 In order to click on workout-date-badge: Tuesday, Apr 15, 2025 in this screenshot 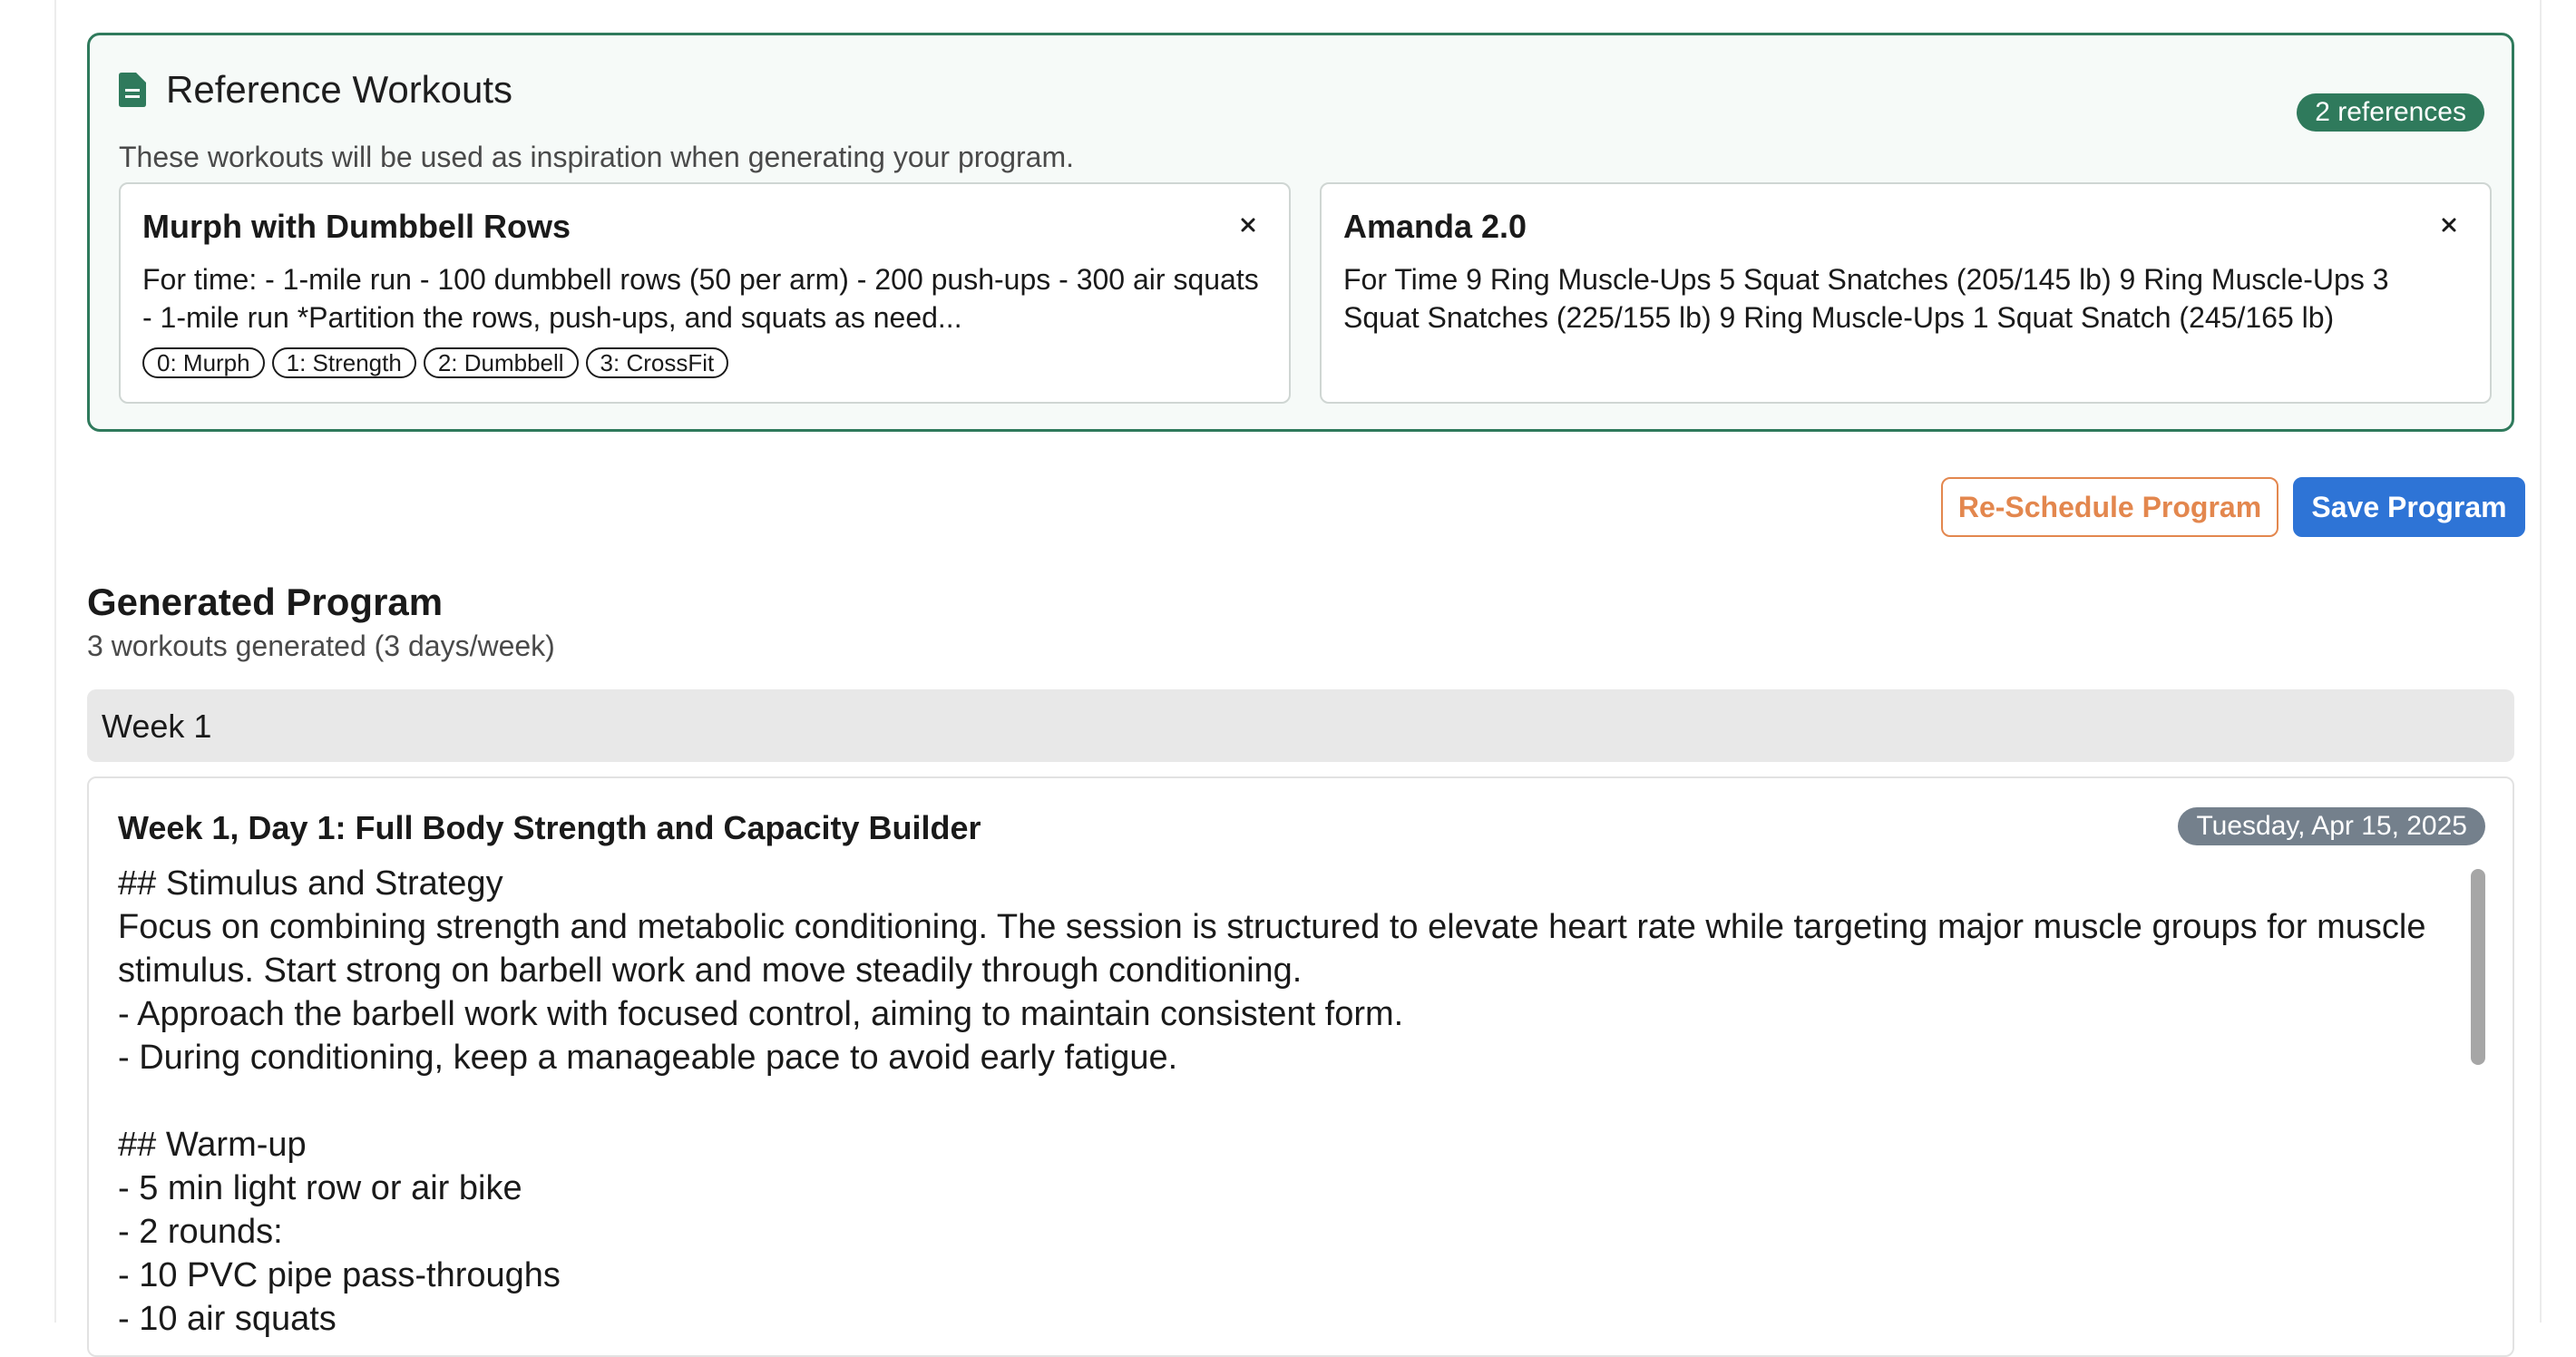, I will do `click(2331, 826)`.